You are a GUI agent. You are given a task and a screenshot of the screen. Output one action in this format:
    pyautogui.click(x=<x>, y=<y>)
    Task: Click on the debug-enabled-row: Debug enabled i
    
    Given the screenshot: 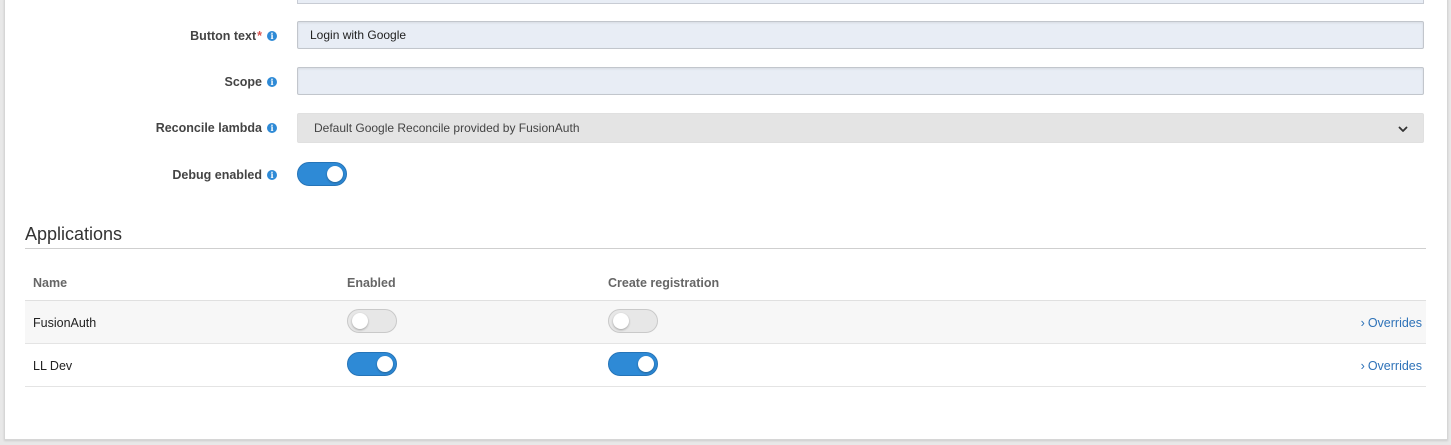 What is the action you would take?
    pyautogui.click(x=727, y=175)
    